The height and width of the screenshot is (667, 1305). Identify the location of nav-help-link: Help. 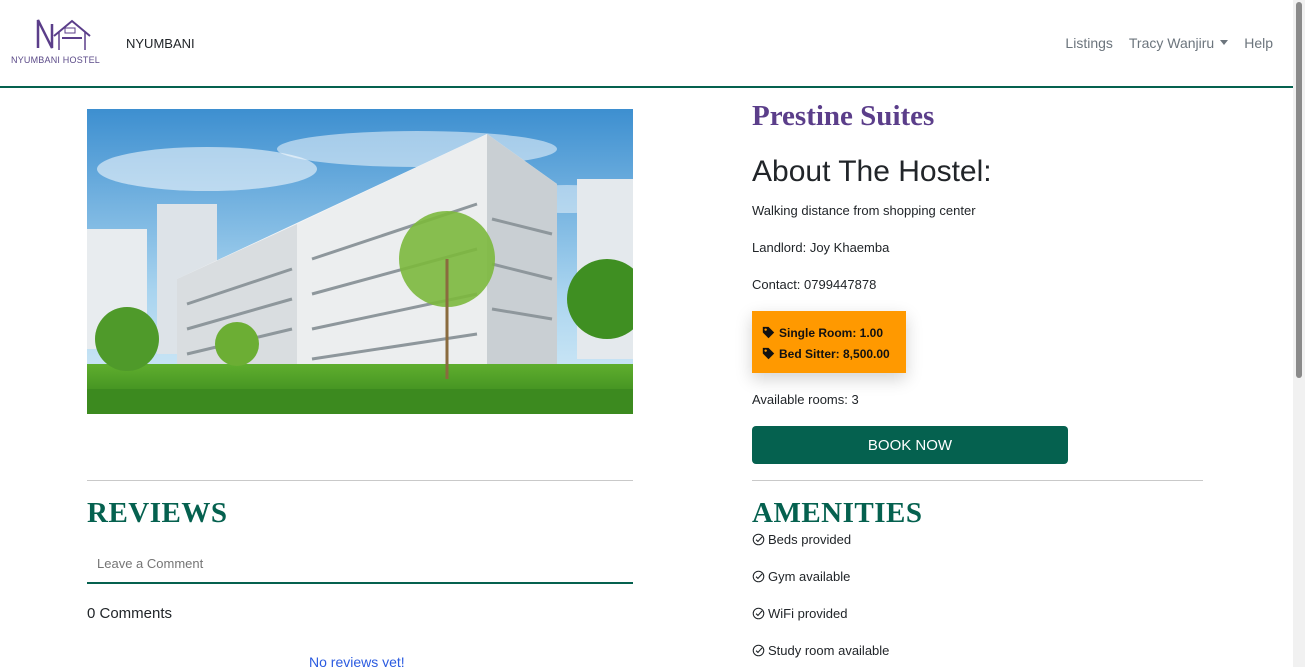
(1258, 43).